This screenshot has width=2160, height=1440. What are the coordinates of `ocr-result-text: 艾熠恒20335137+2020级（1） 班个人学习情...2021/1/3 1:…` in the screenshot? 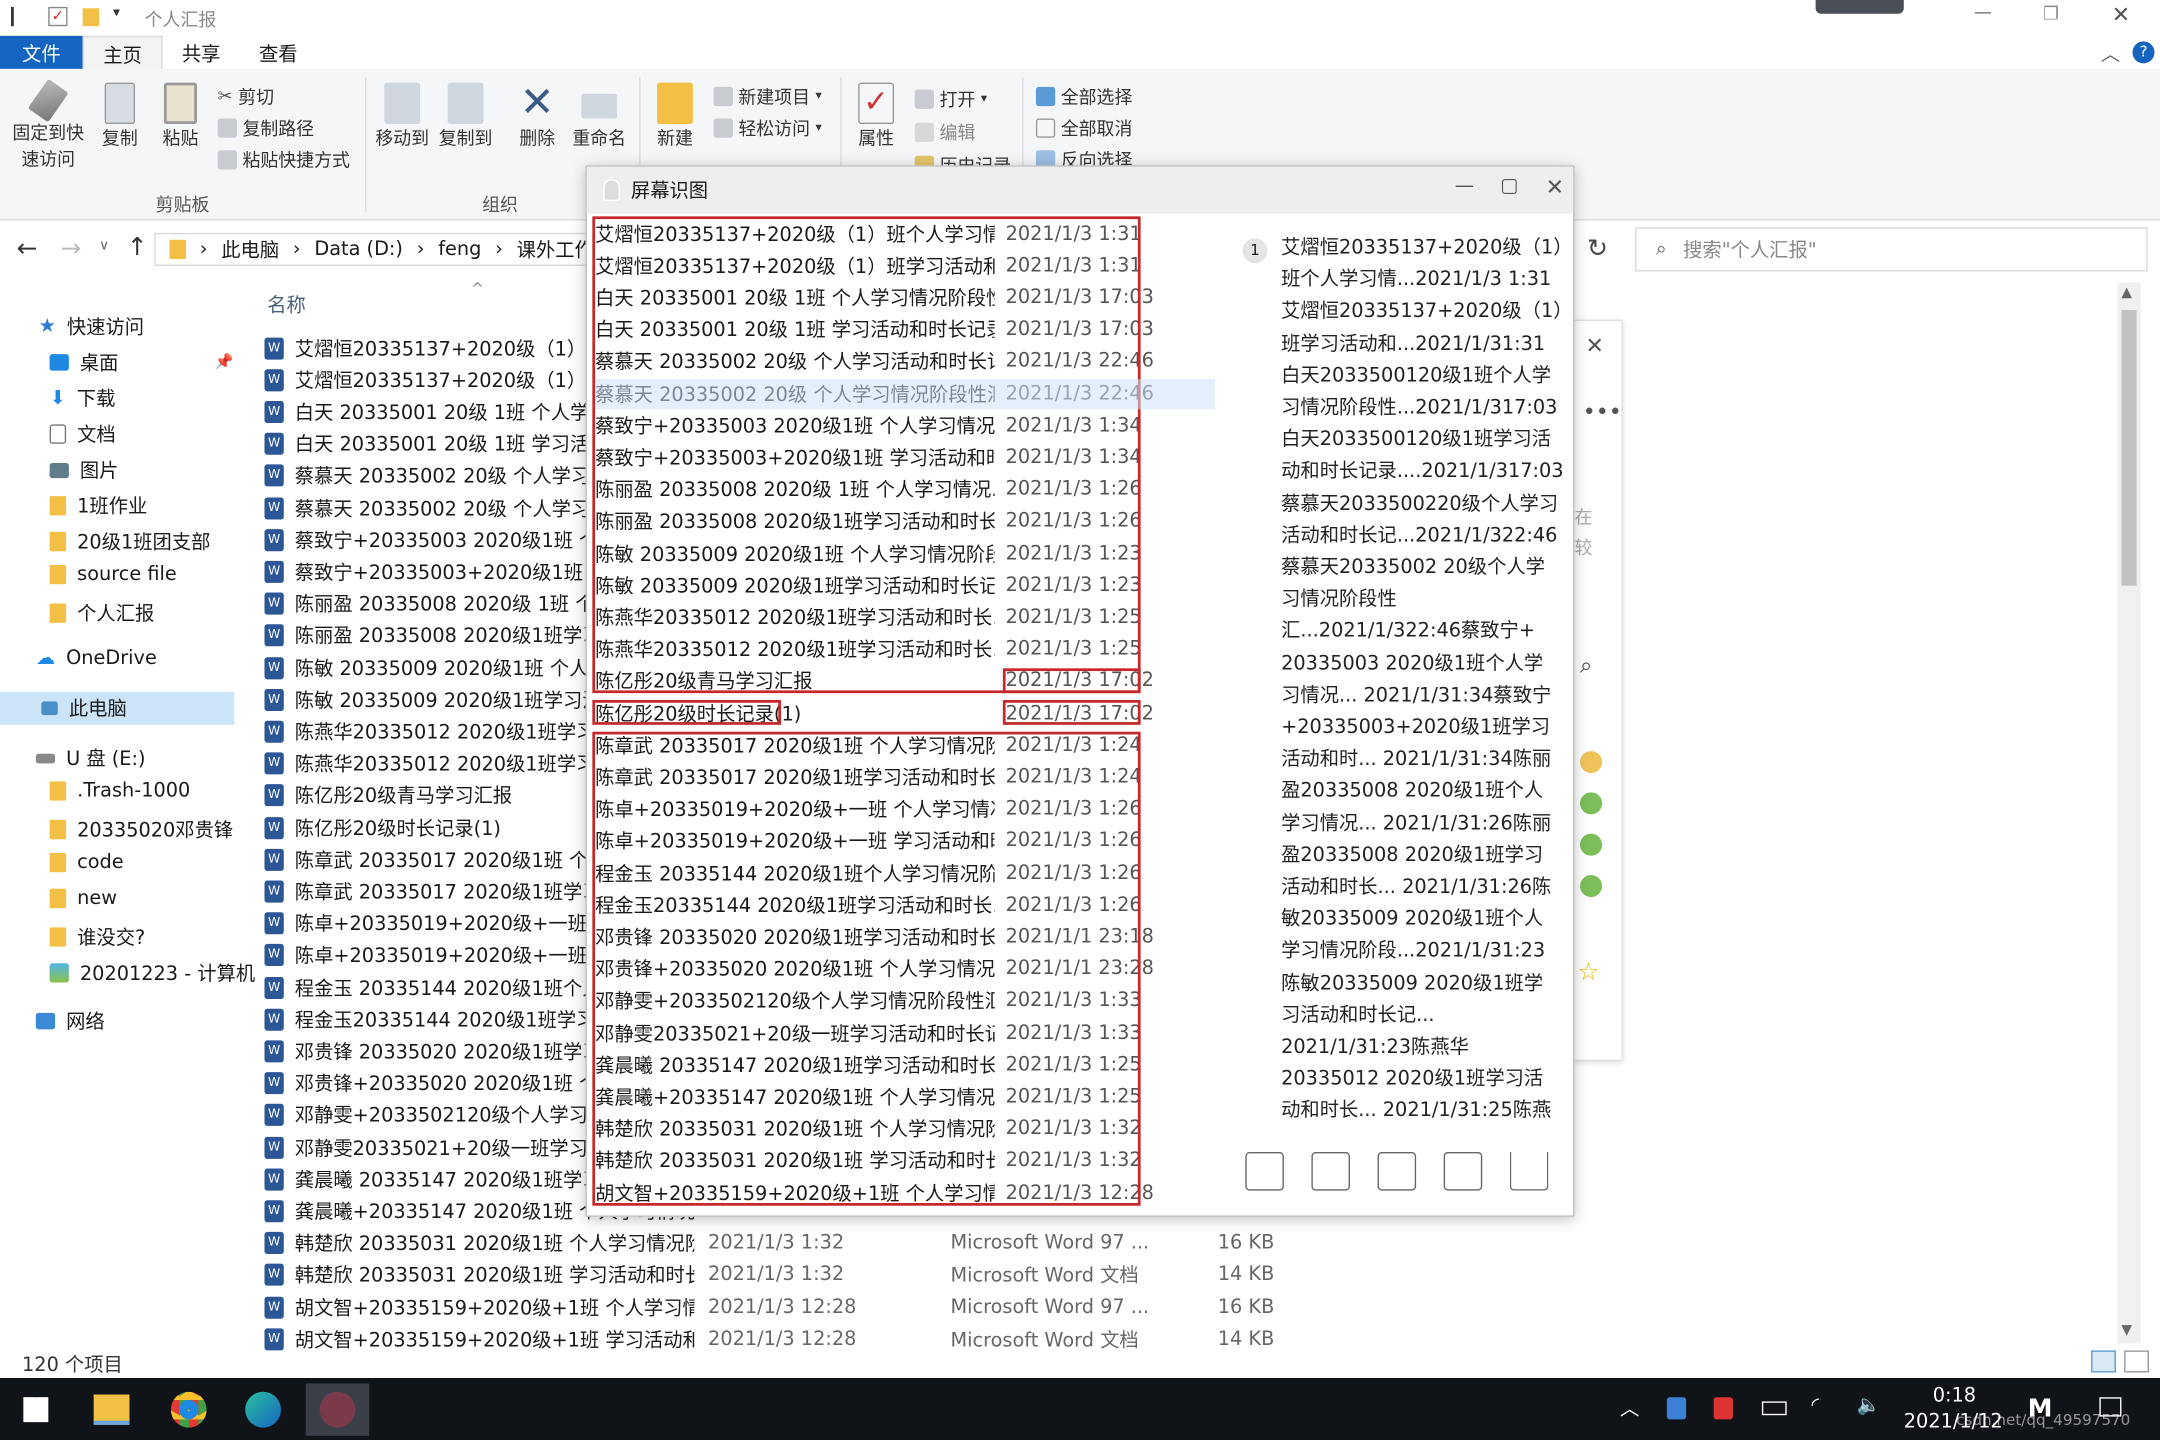 It's located at (1426, 680).